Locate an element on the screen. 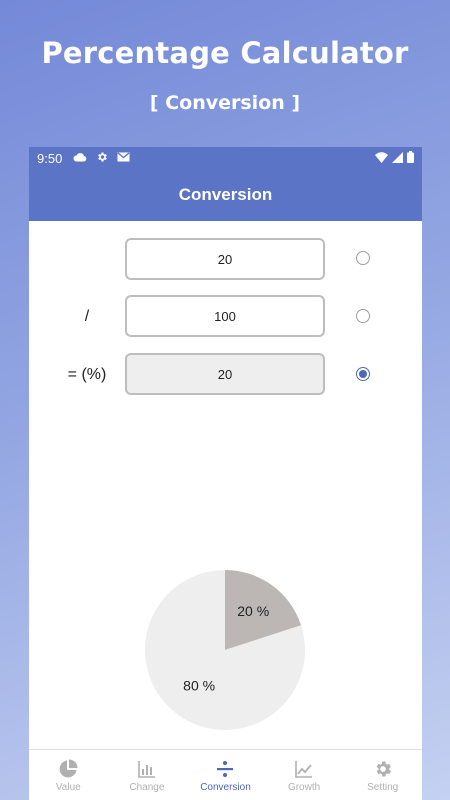  cloud-icon is located at coordinates (80, 157).